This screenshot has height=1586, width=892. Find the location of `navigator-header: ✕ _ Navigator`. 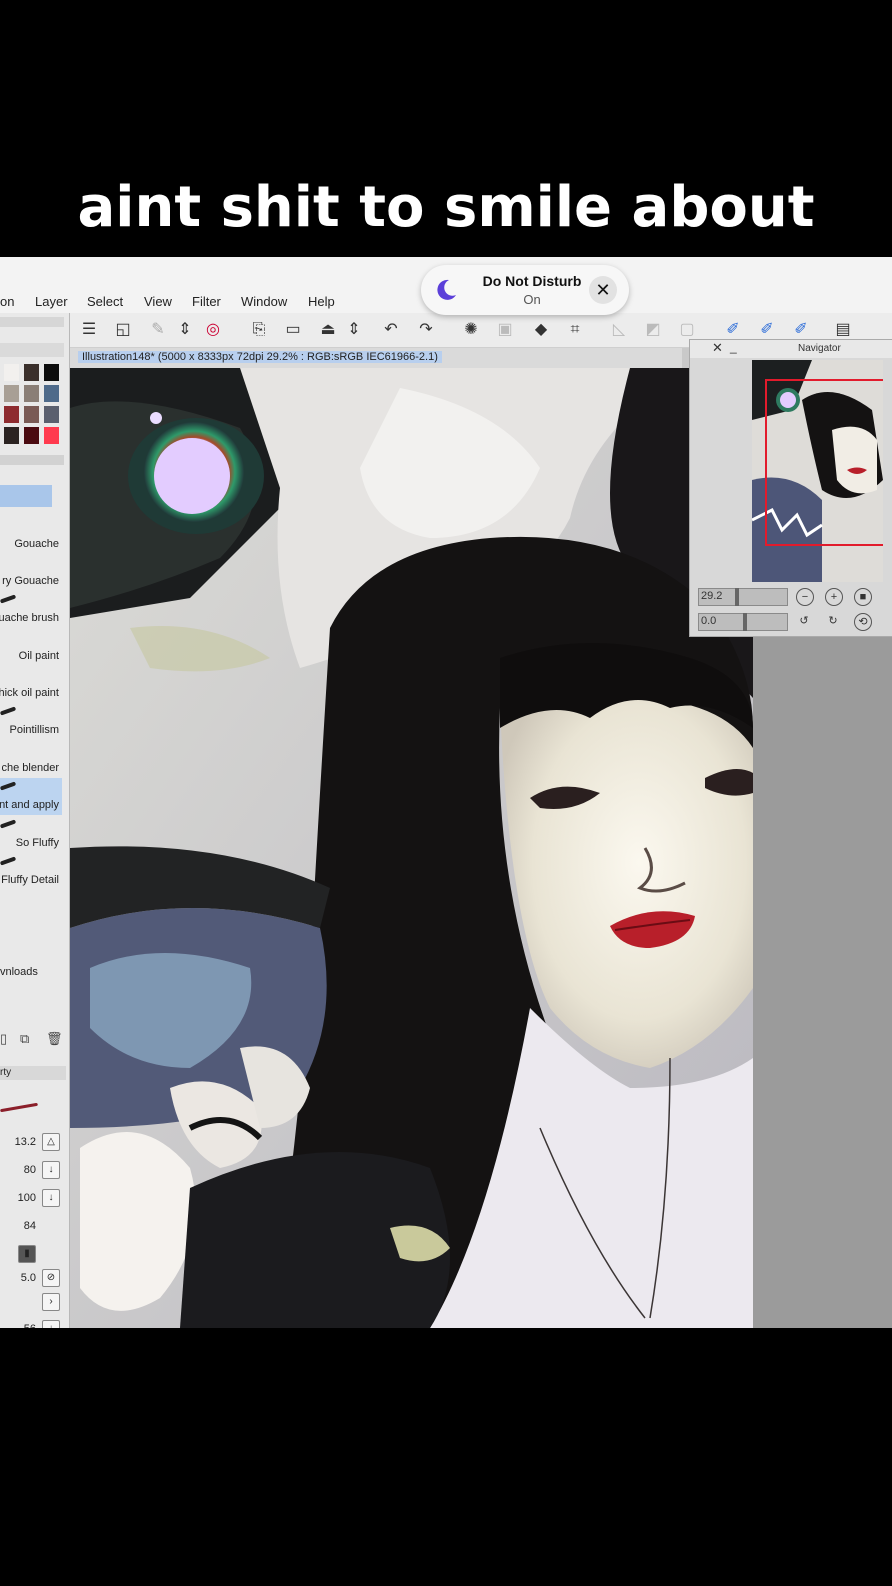

navigator-header: ✕ _ Navigator is located at coordinates (791, 349).